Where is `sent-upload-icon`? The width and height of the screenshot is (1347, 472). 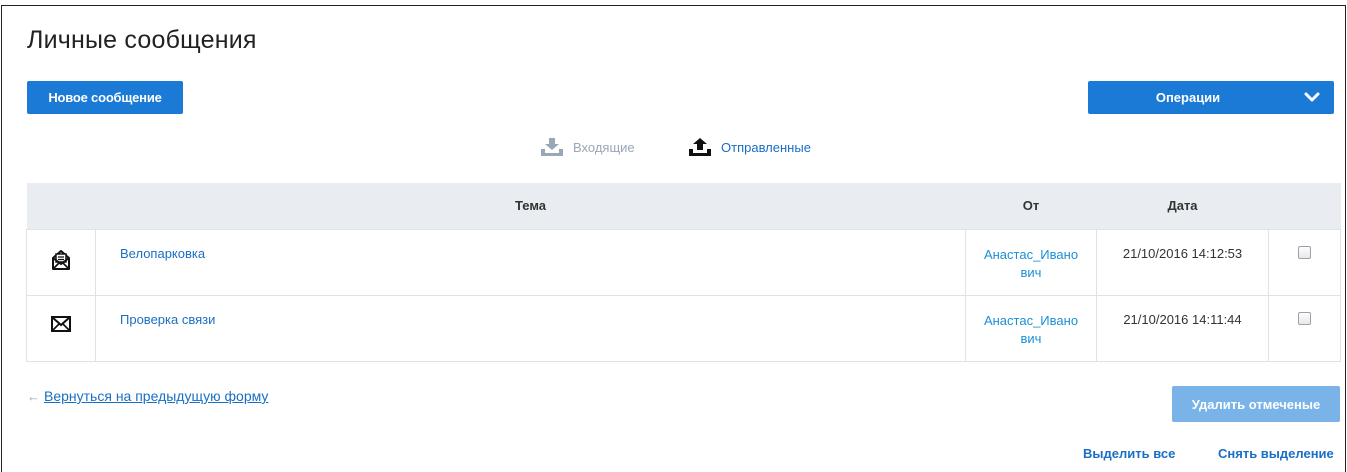
sent-upload-icon is located at coordinates (700, 147).